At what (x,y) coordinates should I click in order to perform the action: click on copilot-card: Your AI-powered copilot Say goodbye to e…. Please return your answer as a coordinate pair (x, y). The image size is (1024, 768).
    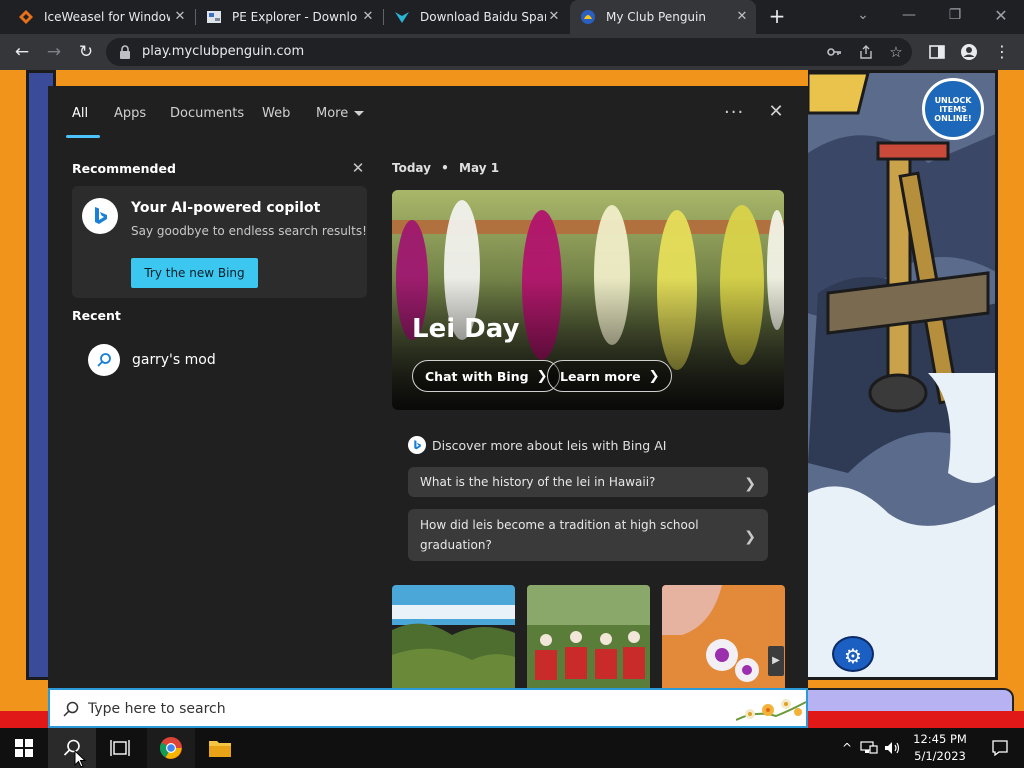
    Looking at the image, I should click on (219, 242).